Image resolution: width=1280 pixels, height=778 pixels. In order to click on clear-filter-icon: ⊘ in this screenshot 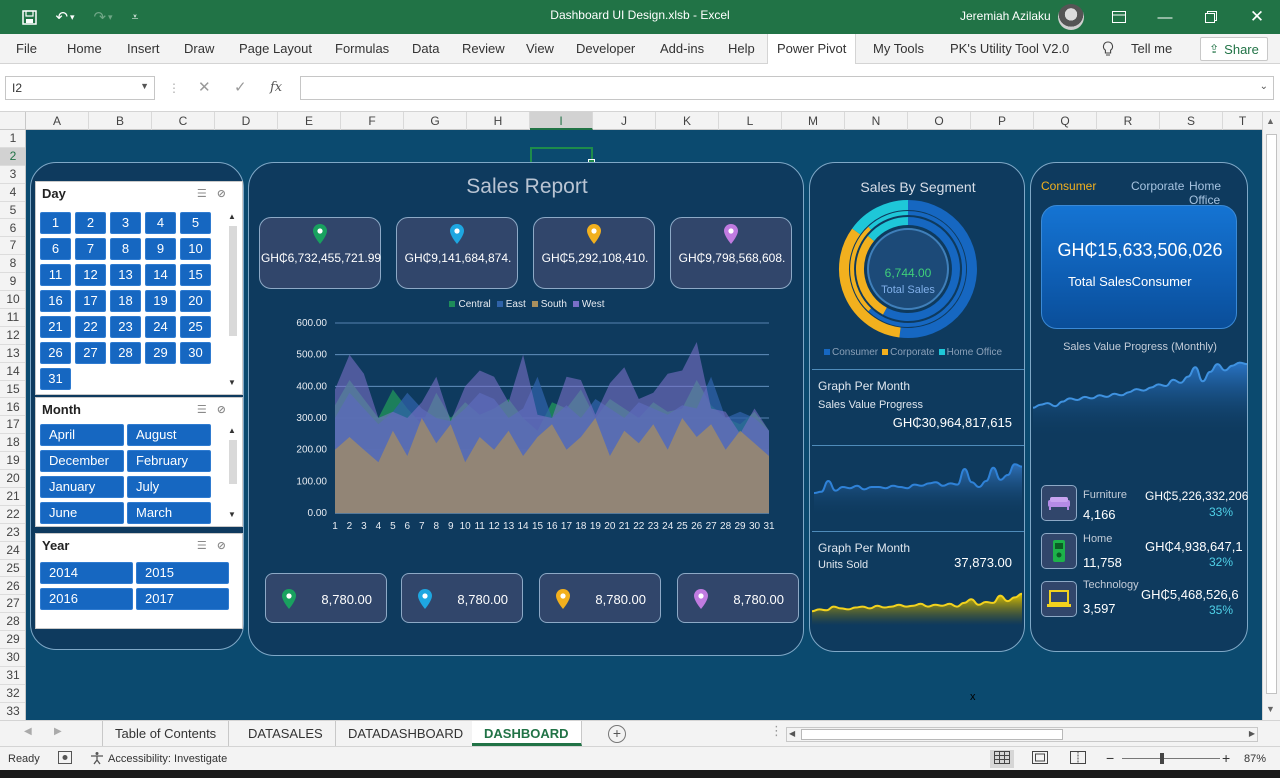, I will do `click(226, 546)`.